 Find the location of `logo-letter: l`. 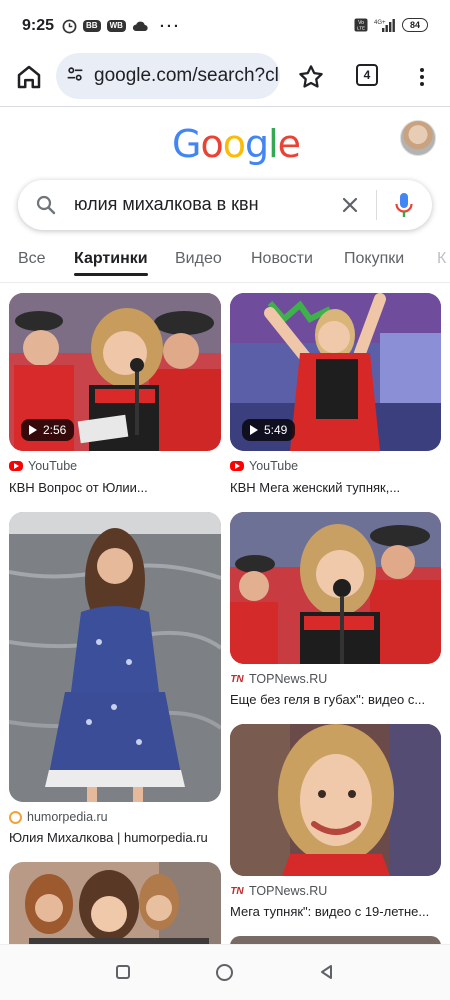

logo-letter: l is located at coordinates (273, 144).